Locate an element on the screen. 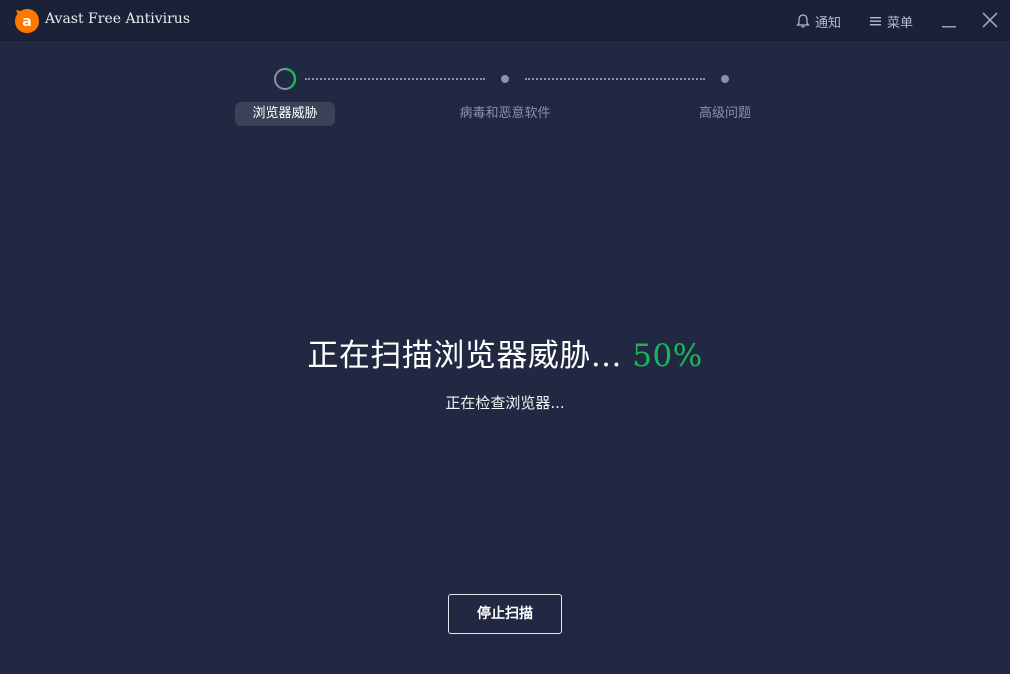 This screenshot has width=1010, height=674. notifications-label: 通知 is located at coordinates (828, 23).